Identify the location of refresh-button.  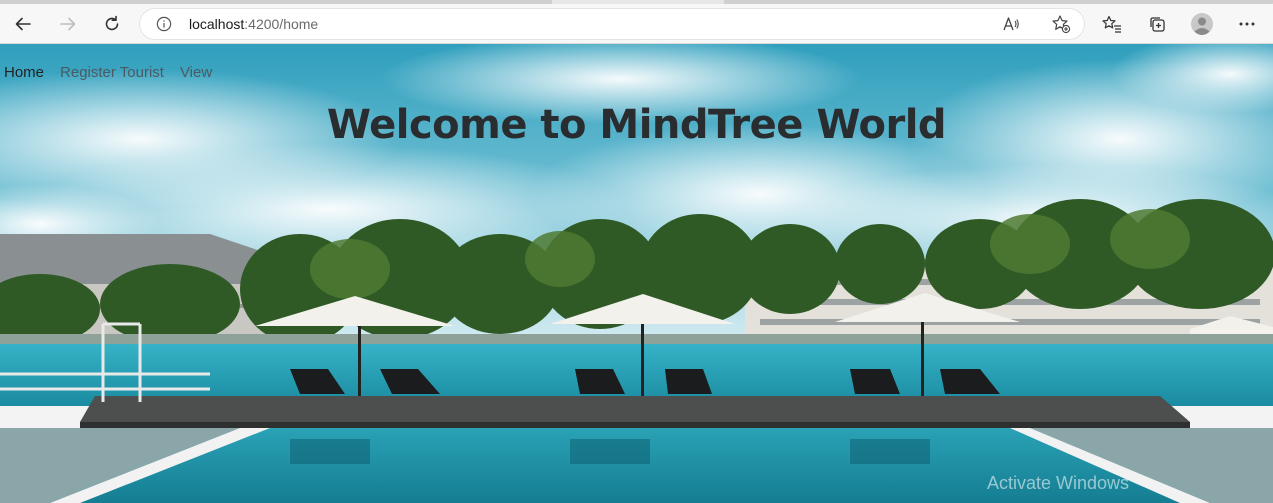
(112, 24).